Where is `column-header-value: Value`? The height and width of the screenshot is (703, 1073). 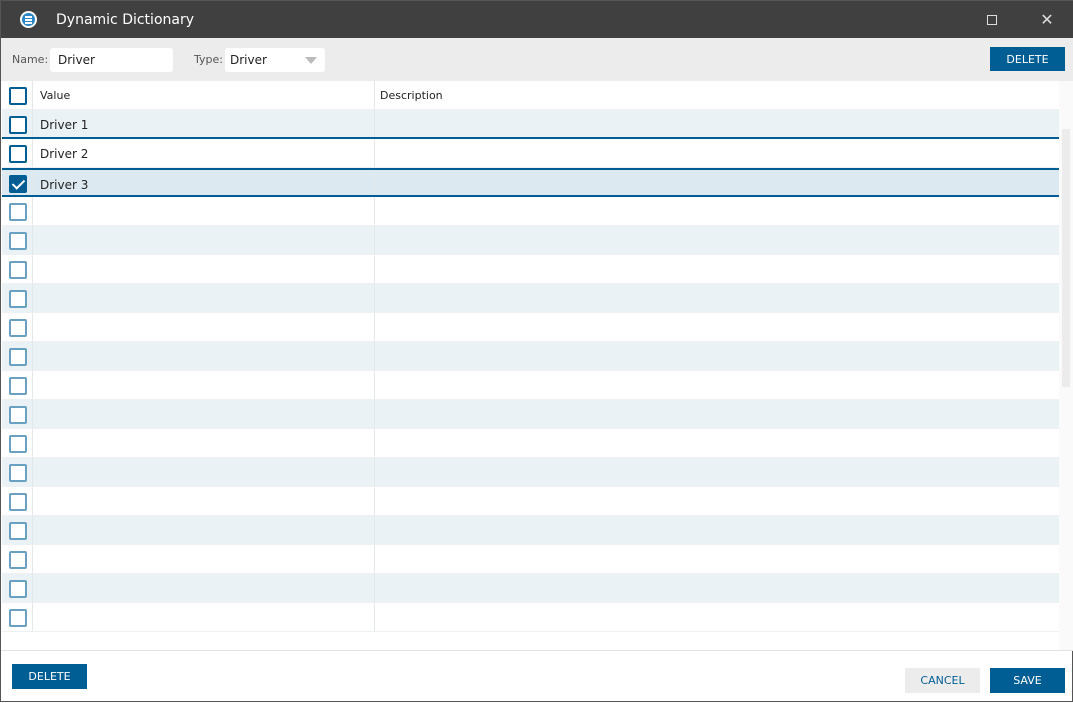 column-header-value: Value is located at coordinates (54, 95).